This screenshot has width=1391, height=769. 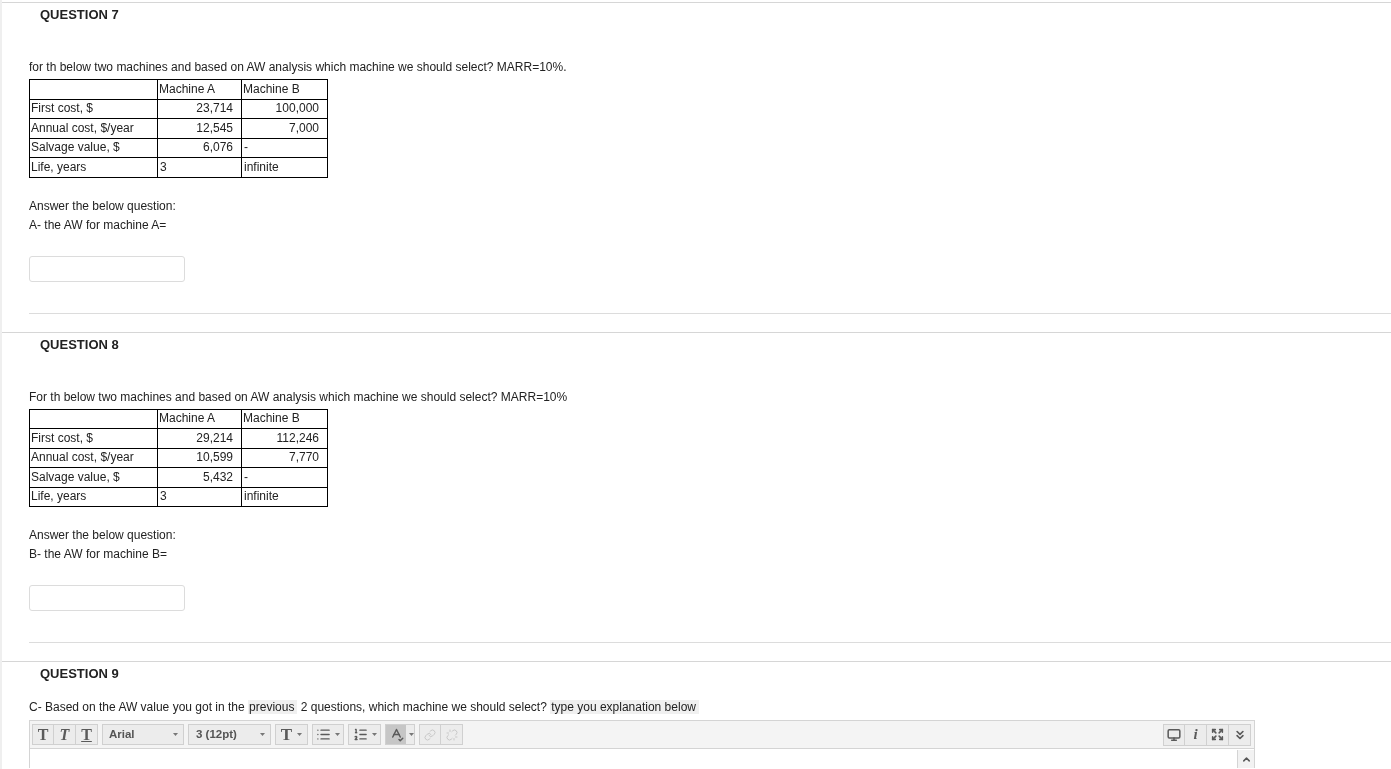 What do you see at coordinates (65, 734) in the screenshot?
I see `italic-button: T` at bounding box center [65, 734].